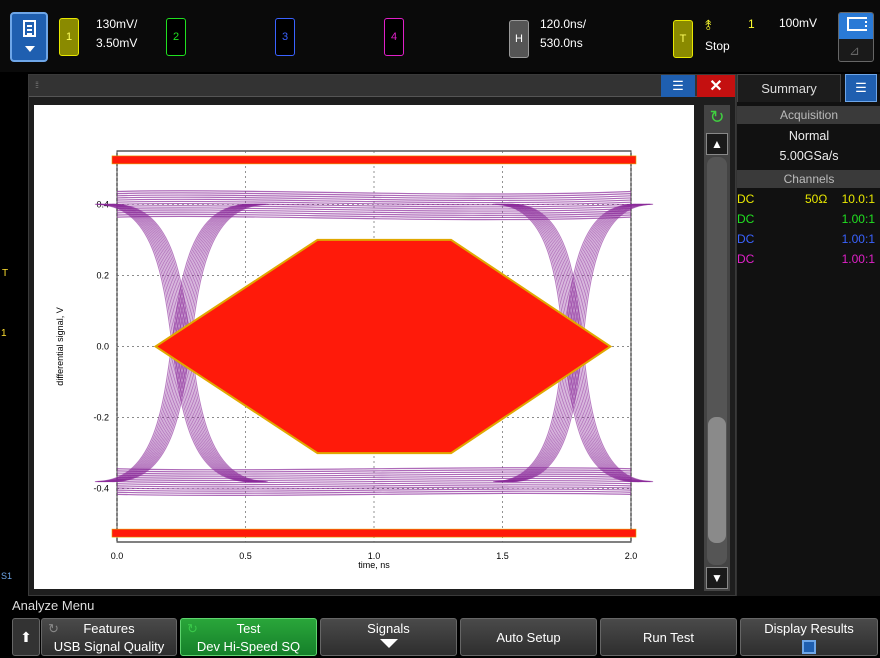 Image resolution: width=880 pixels, height=658 pixels. I want to click on channels-header: Channels, so click(808, 179).